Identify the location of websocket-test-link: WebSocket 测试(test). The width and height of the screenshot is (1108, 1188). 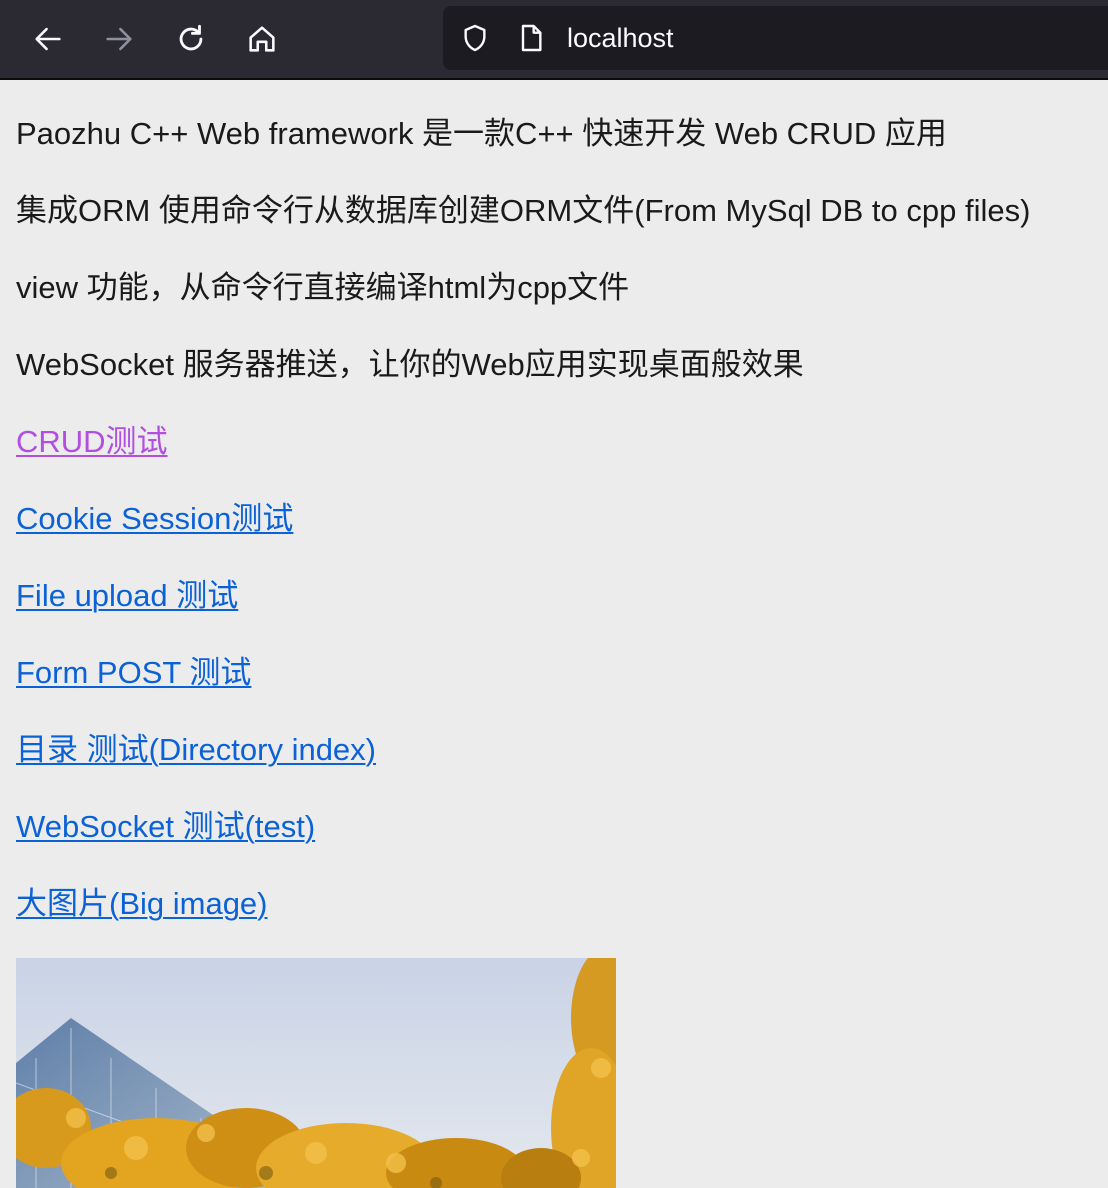
(165, 827).